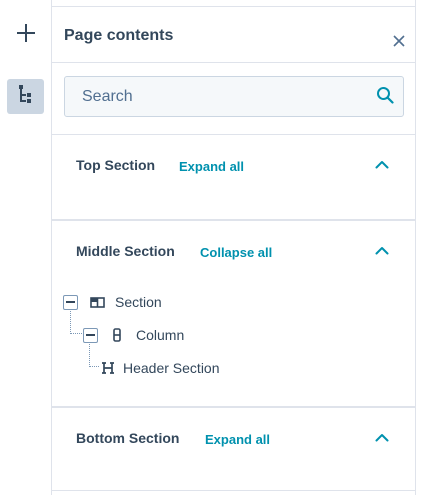  What do you see at coordinates (26, 247) in the screenshot?
I see `left-rail` at bounding box center [26, 247].